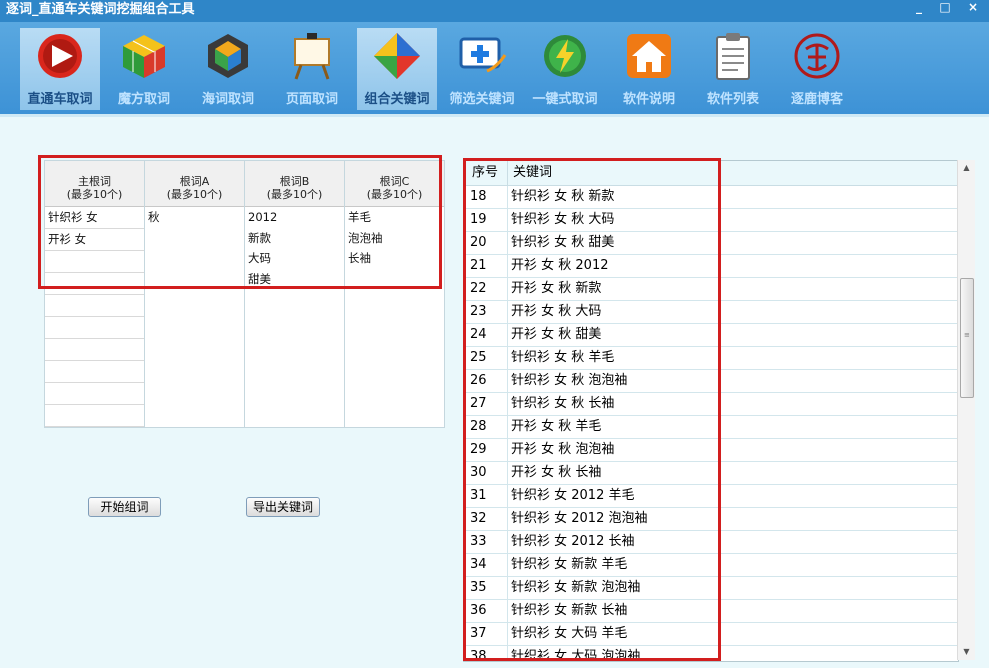  What do you see at coordinates (711, 404) in the screenshot?
I see `table-row: 27 针织衫 女 秋 长袖` at bounding box center [711, 404].